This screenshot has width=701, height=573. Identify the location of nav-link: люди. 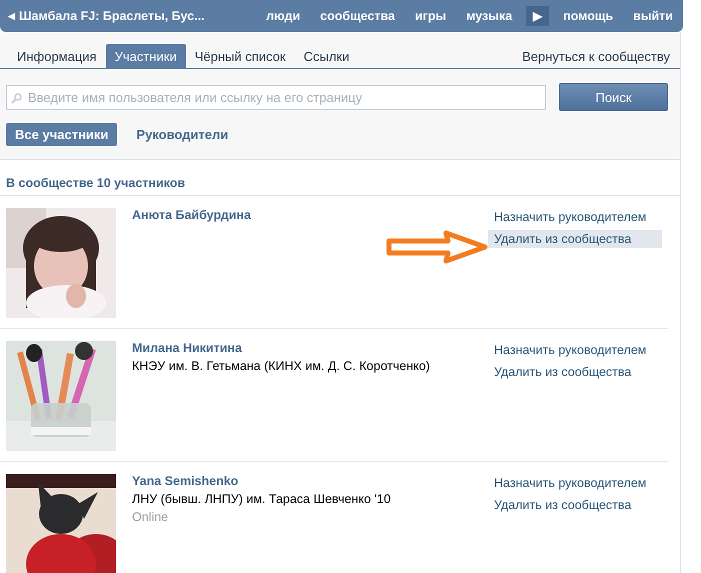
(283, 15).